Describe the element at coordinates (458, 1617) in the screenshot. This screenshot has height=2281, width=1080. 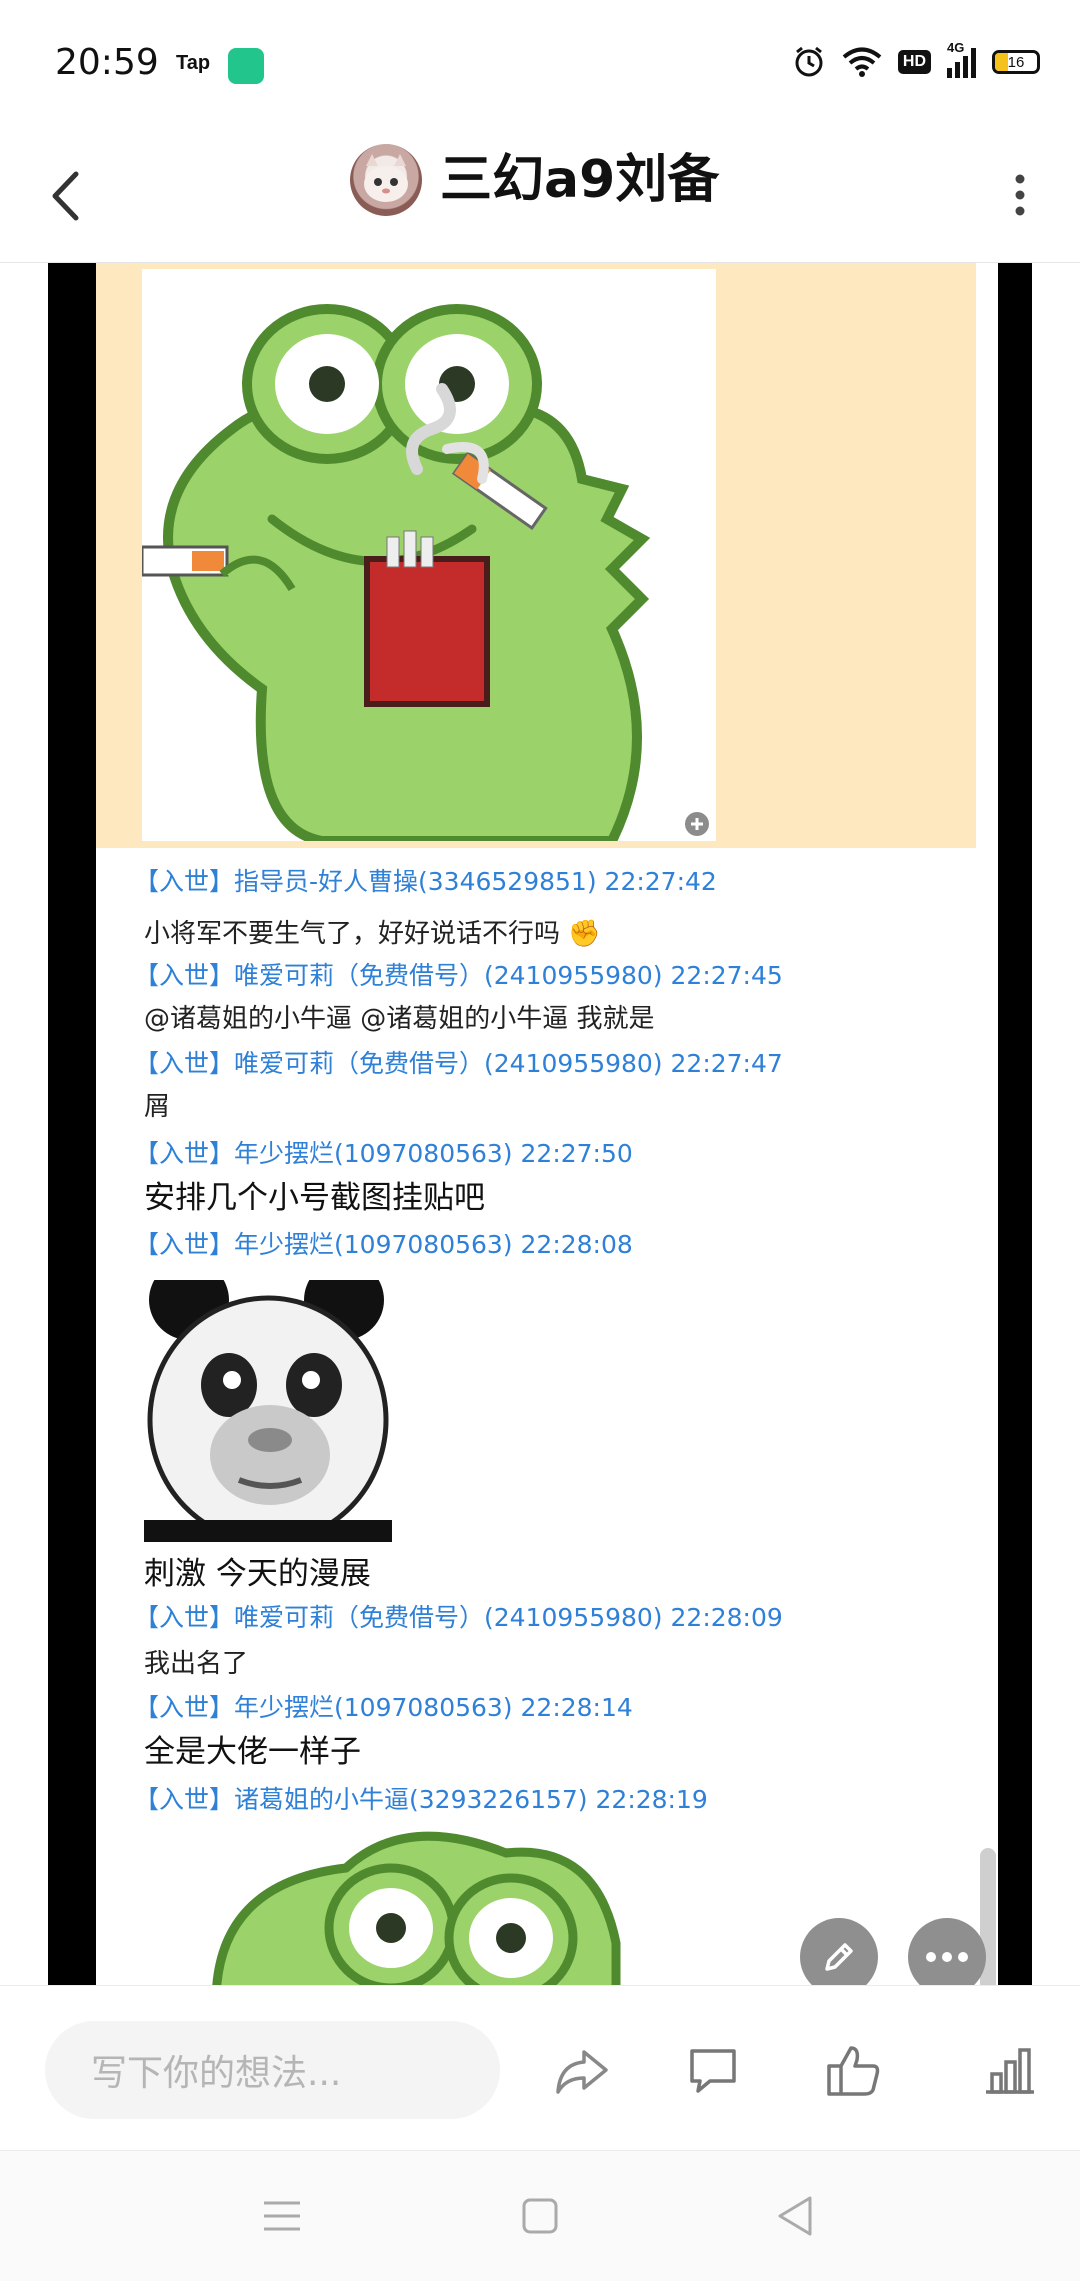
I see `chat-meta-line: 【入世】唯爱可莉（免费借号）(2410955980) 22:28:09` at that location.